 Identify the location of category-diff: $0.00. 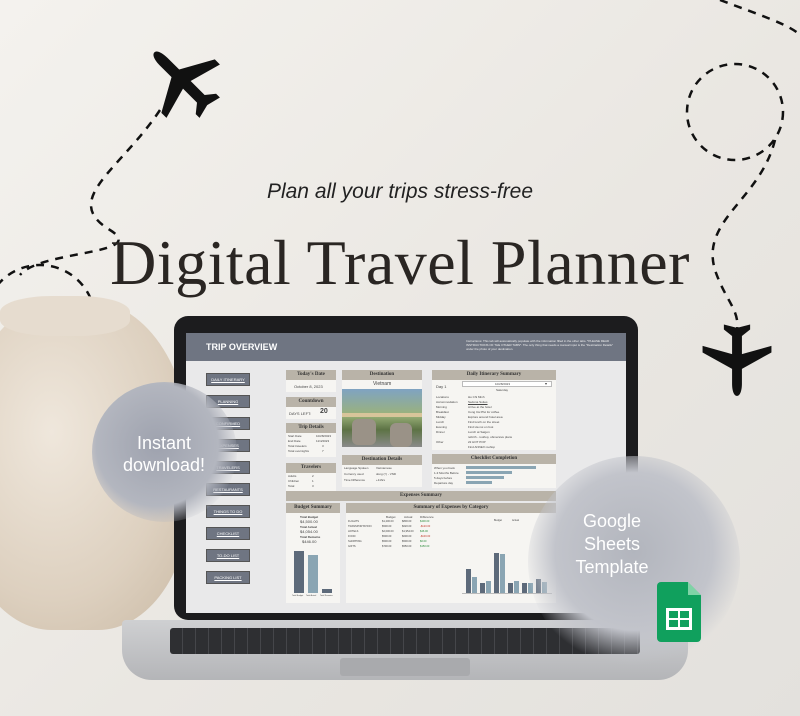
(423, 541).